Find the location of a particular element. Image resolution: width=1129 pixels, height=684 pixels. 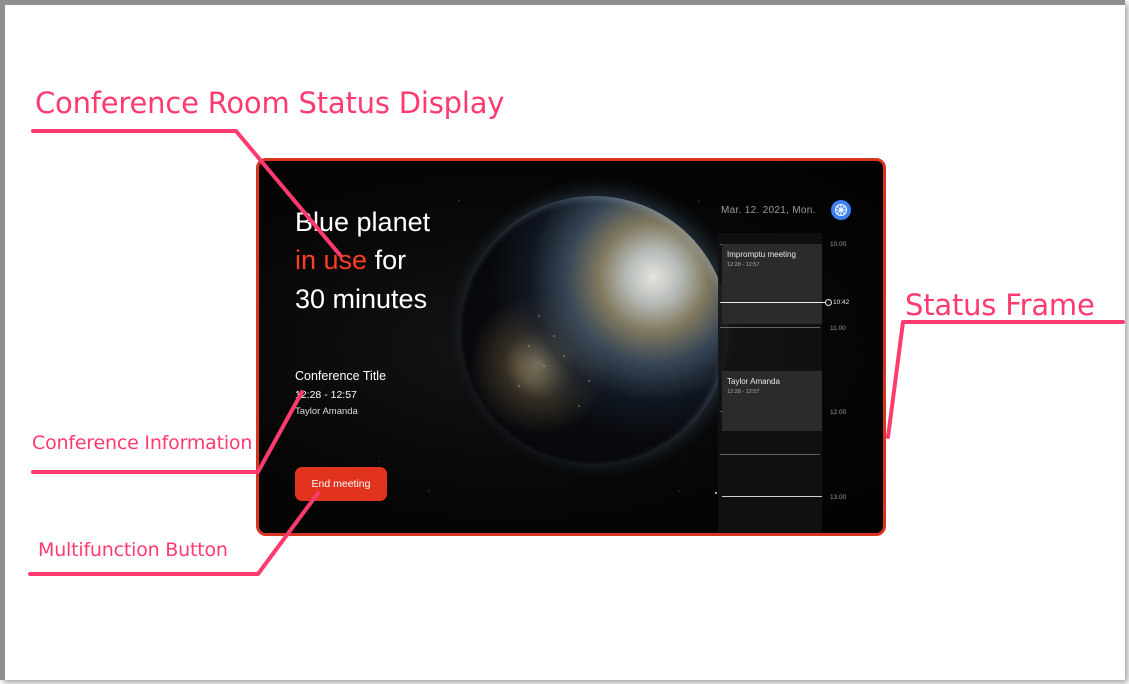

conference-time: 12:28 - 12:57 is located at coordinates (326, 395).